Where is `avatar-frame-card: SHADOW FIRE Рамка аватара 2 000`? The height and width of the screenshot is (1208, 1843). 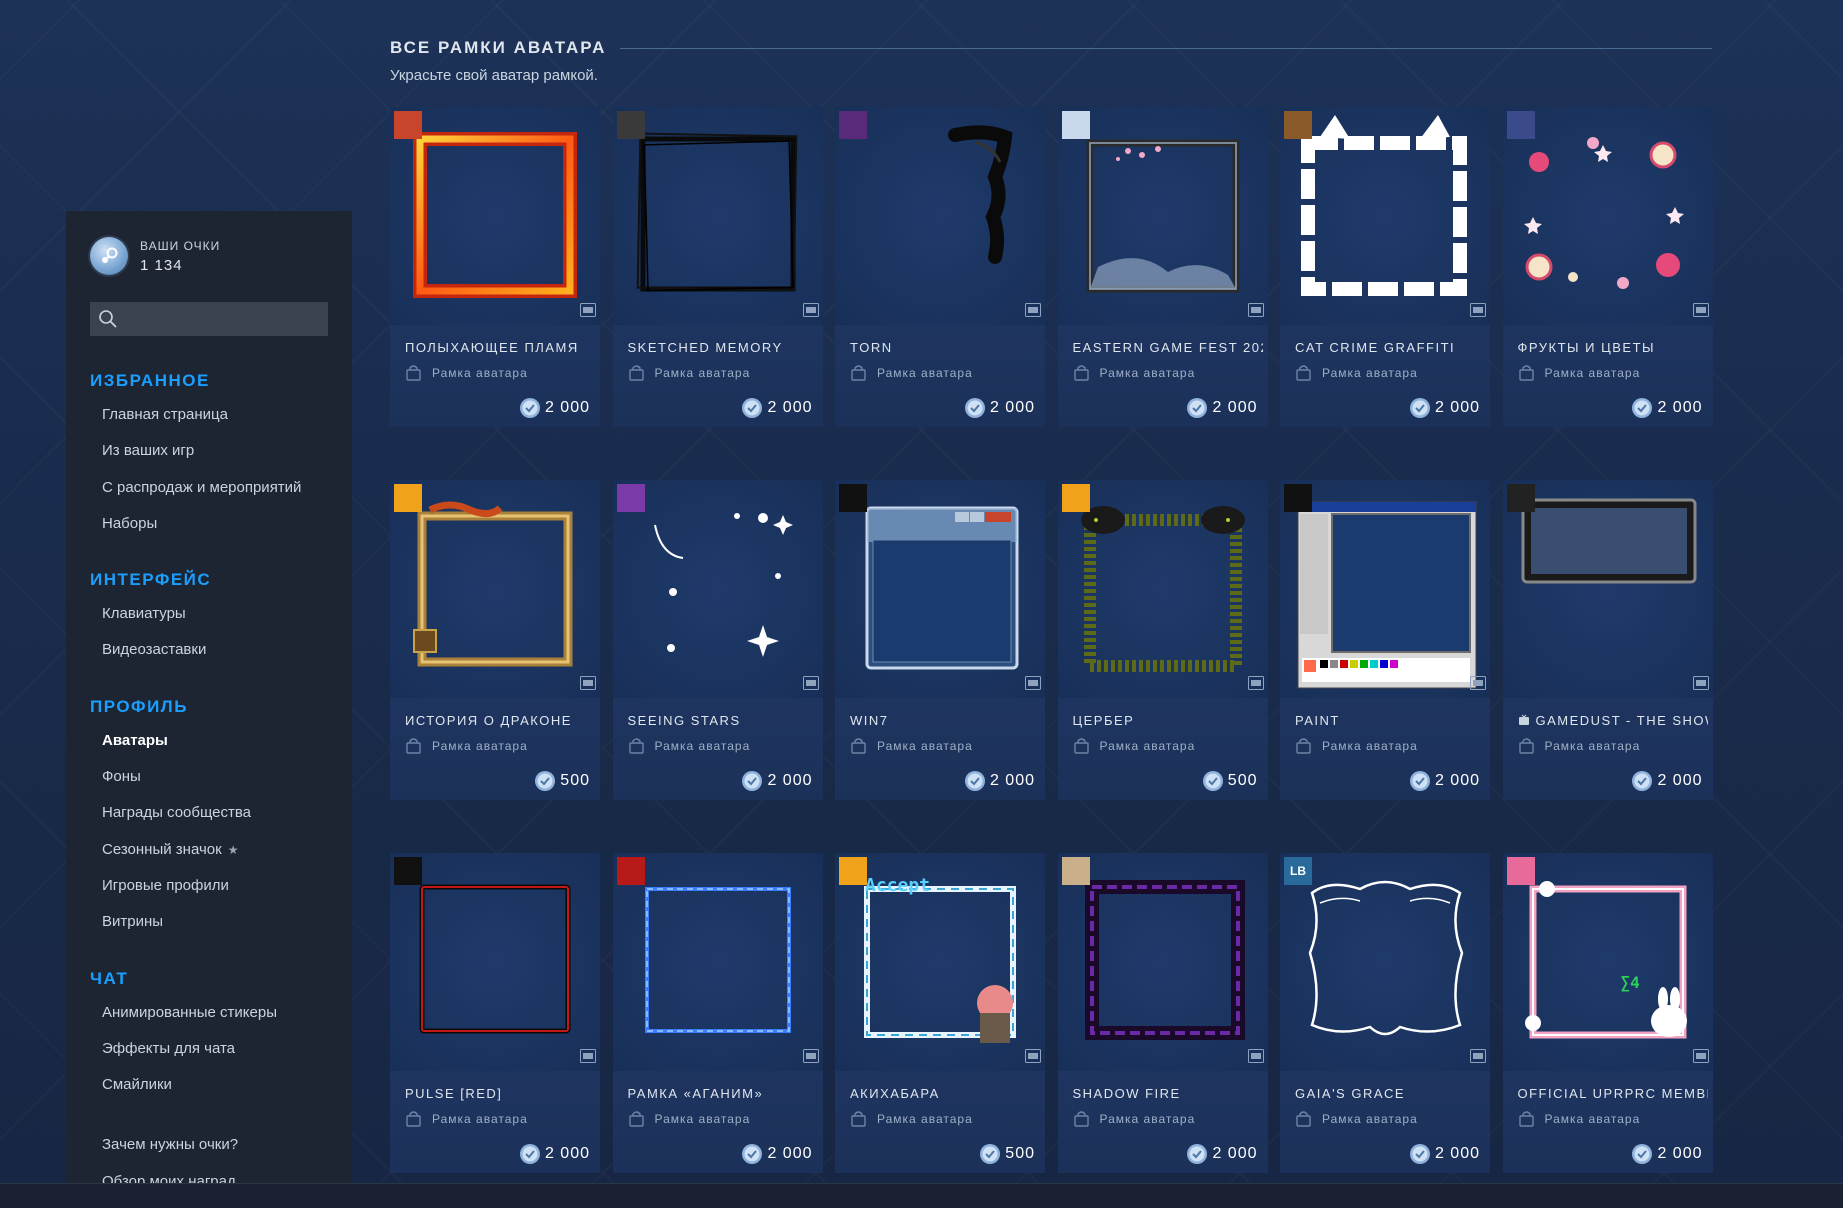 avatar-frame-card: SHADOW FIRE Рамка аватара 2 000 is located at coordinates (1162, 1013).